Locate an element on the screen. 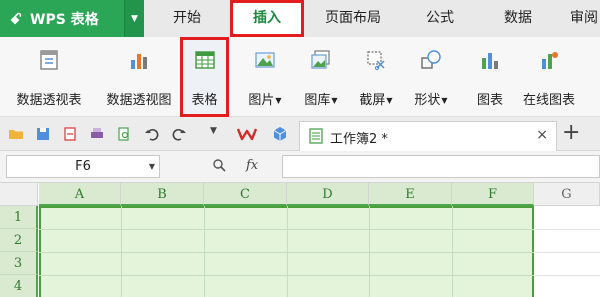 The width and height of the screenshot is (600, 297). table-button: 表格 is located at coordinates (204, 77).